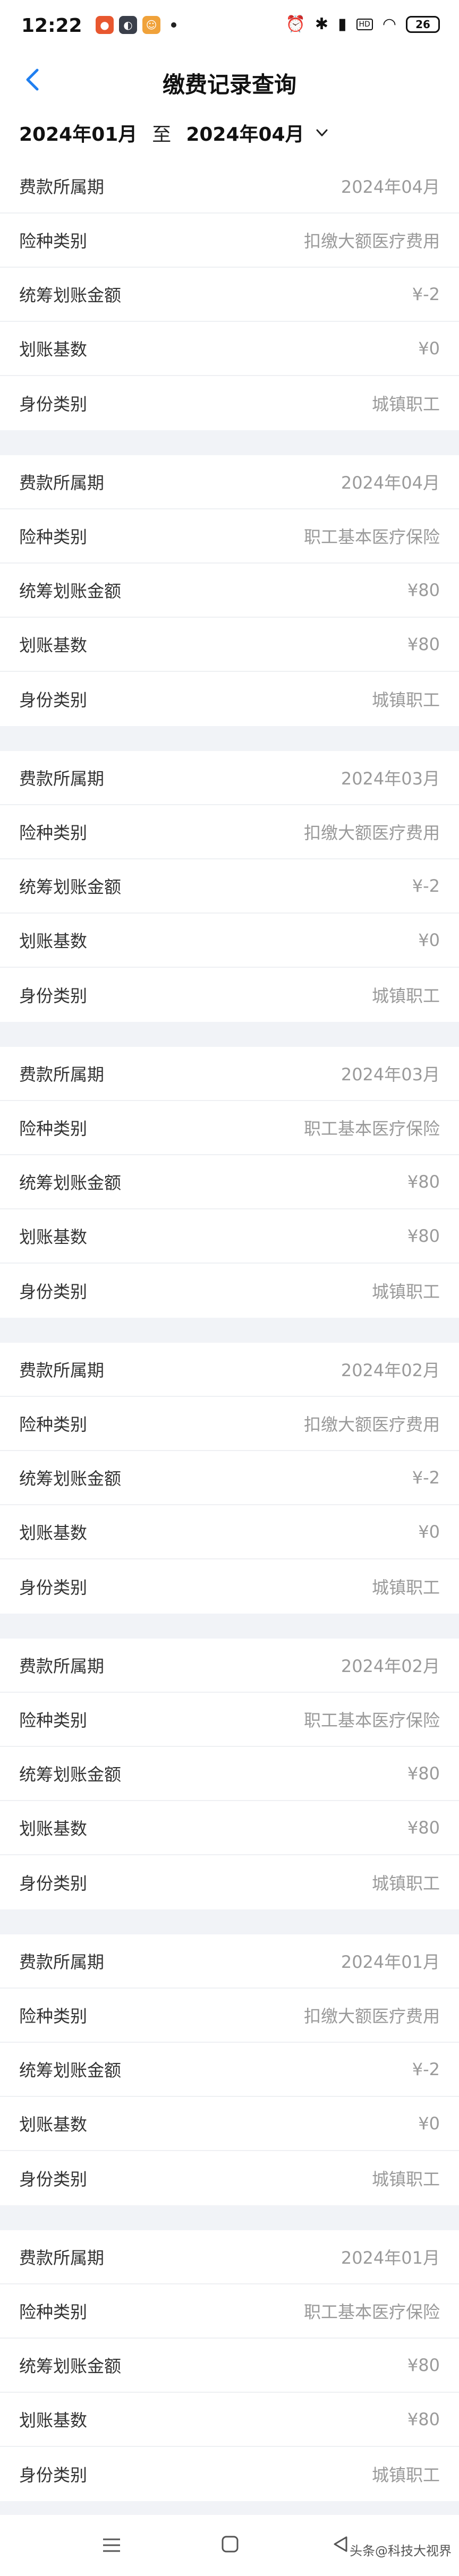  Describe the element at coordinates (229, 1720) in the screenshot. I see `record-row: 险种类别 职工基本医疗保险` at that location.